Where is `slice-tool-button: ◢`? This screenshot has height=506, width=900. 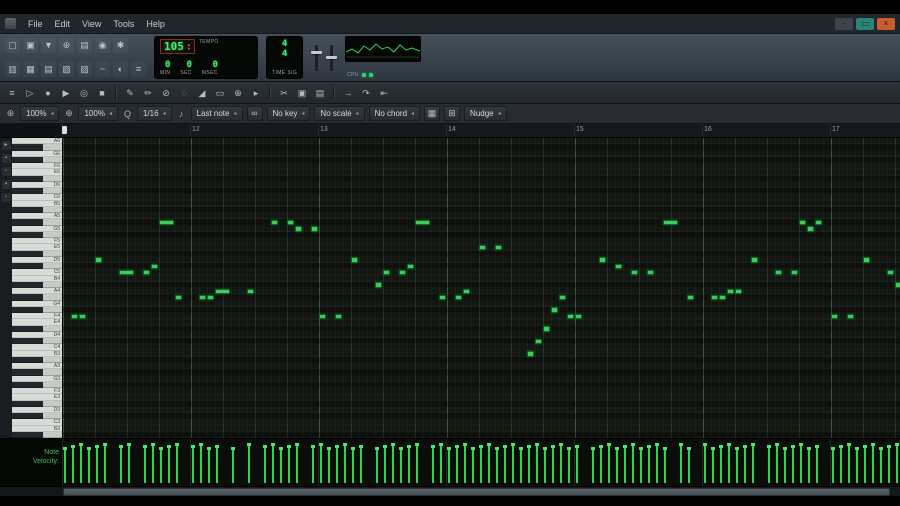
slice-tool-button: ◢ is located at coordinates (202, 93).